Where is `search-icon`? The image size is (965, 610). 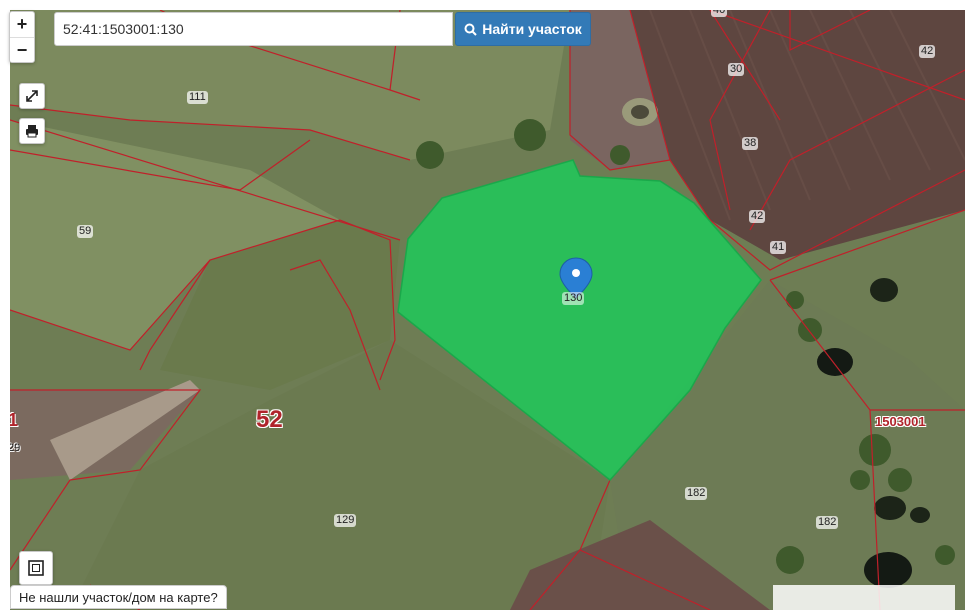
search-icon is located at coordinates (470, 29).